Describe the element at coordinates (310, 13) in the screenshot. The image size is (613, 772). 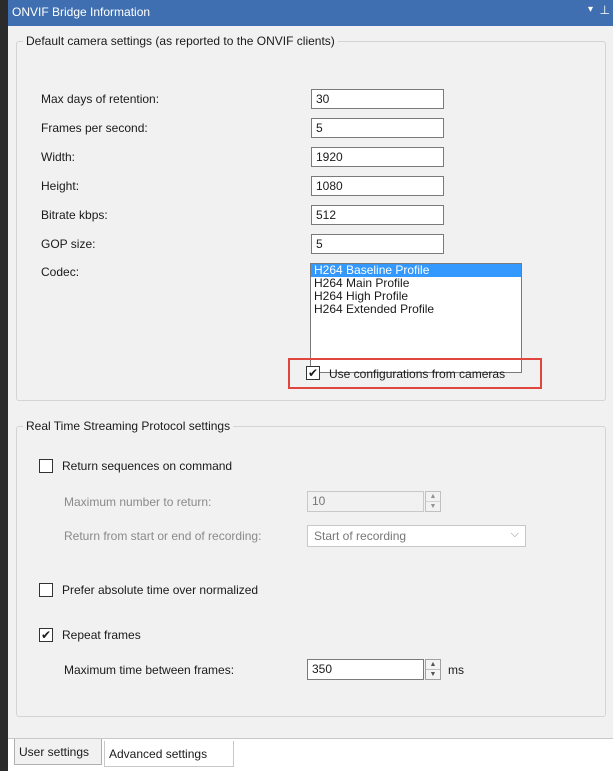
I see `panel-title-bar: ONVIF Bridge Information ▾ ⊥` at that location.